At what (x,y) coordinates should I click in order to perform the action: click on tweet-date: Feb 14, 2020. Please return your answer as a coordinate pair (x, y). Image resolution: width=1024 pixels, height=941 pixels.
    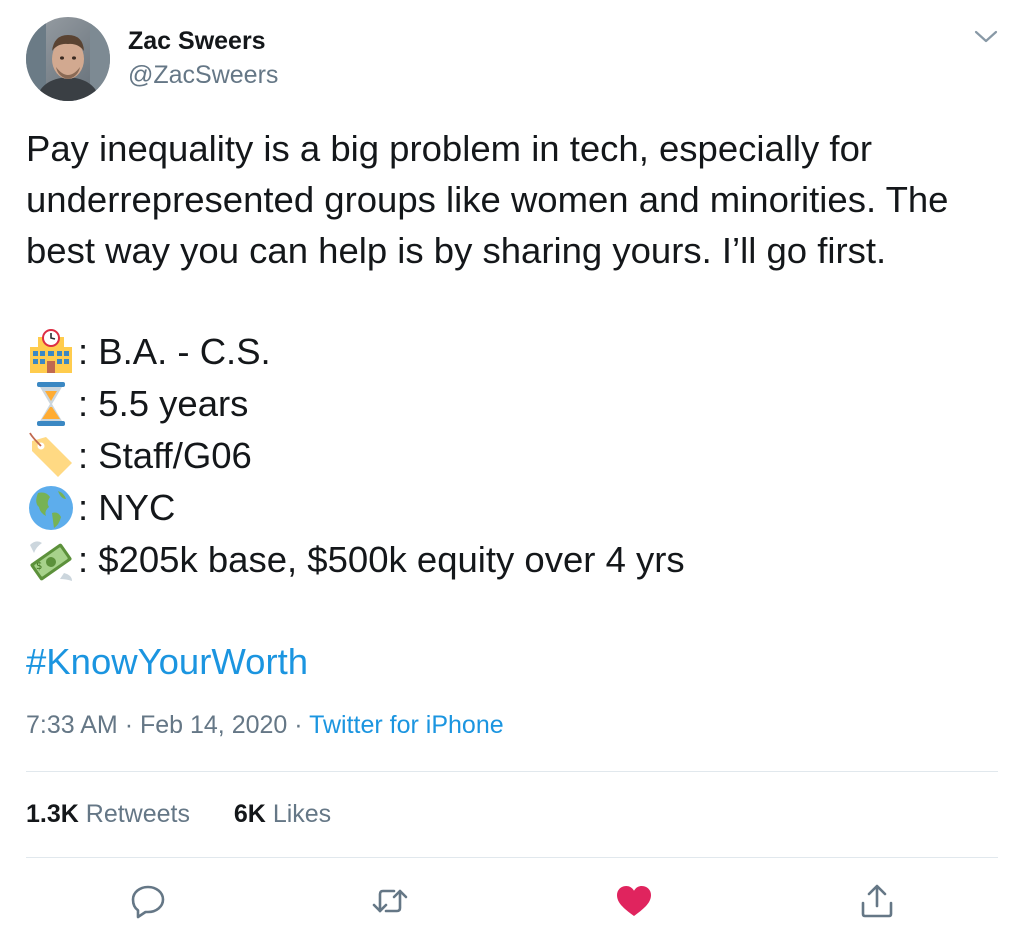
    Looking at the image, I should click on (213, 725).